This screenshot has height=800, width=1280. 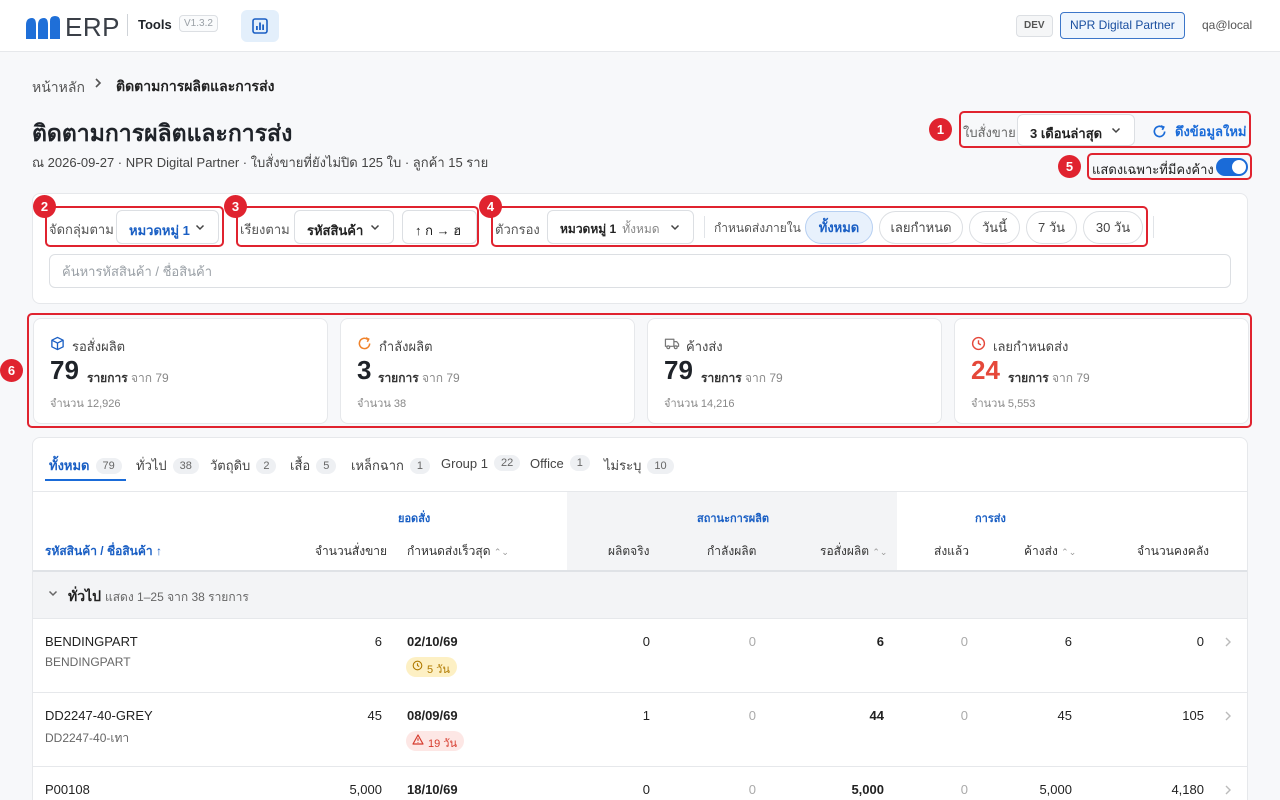 I want to click on due-badge-text: 5 วัน, so click(x=438, y=670).